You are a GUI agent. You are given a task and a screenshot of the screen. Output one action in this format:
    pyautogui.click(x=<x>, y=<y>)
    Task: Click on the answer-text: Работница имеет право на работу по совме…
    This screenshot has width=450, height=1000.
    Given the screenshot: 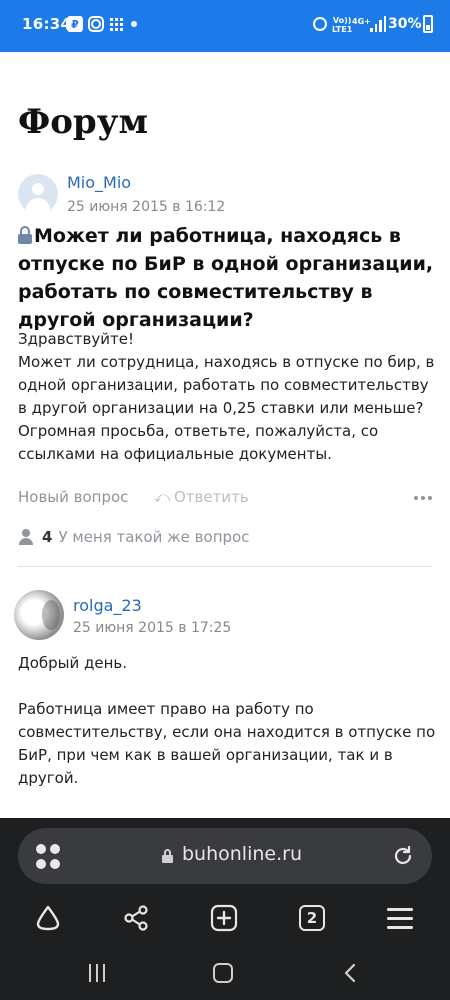 What is the action you would take?
    pyautogui.click(x=227, y=743)
    